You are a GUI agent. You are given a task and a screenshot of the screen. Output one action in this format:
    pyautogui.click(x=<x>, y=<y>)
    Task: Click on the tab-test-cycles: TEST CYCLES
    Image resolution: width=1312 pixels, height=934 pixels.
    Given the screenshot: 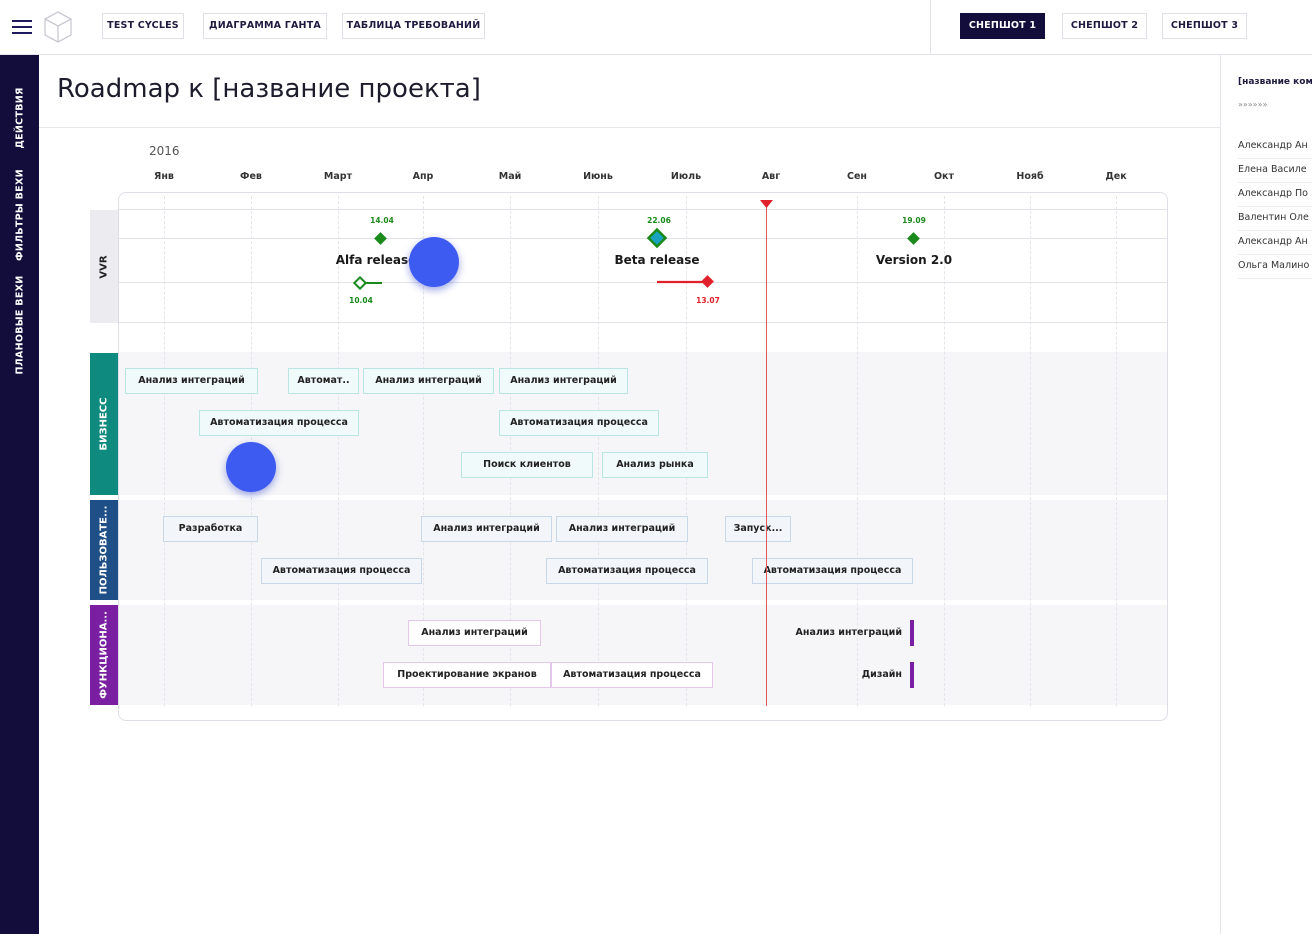 What is the action you would take?
    pyautogui.click(x=143, y=26)
    